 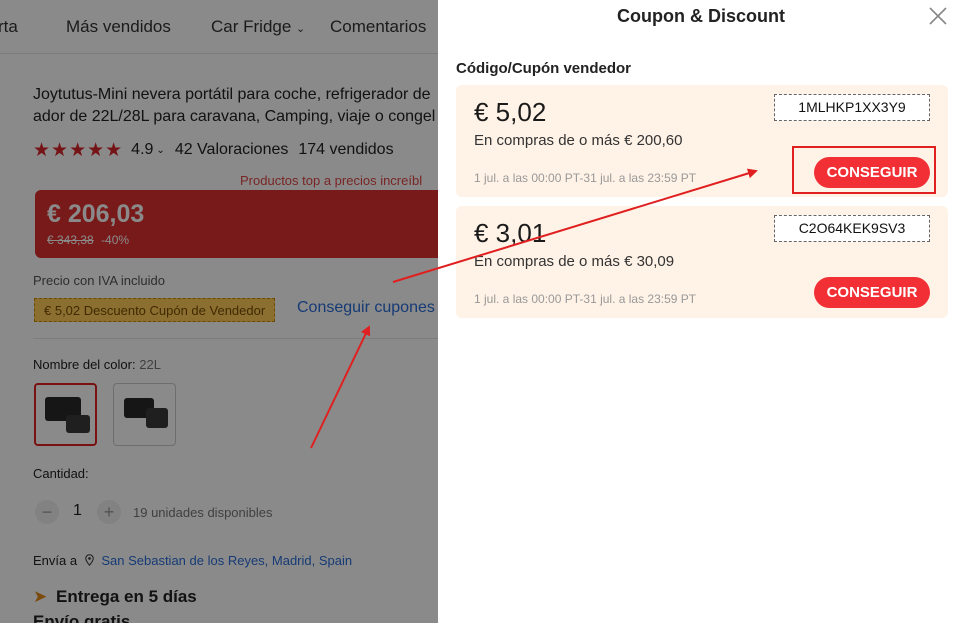 What do you see at coordinates (864, 170) in the screenshot?
I see `annotation-highlight-box` at bounding box center [864, 170].